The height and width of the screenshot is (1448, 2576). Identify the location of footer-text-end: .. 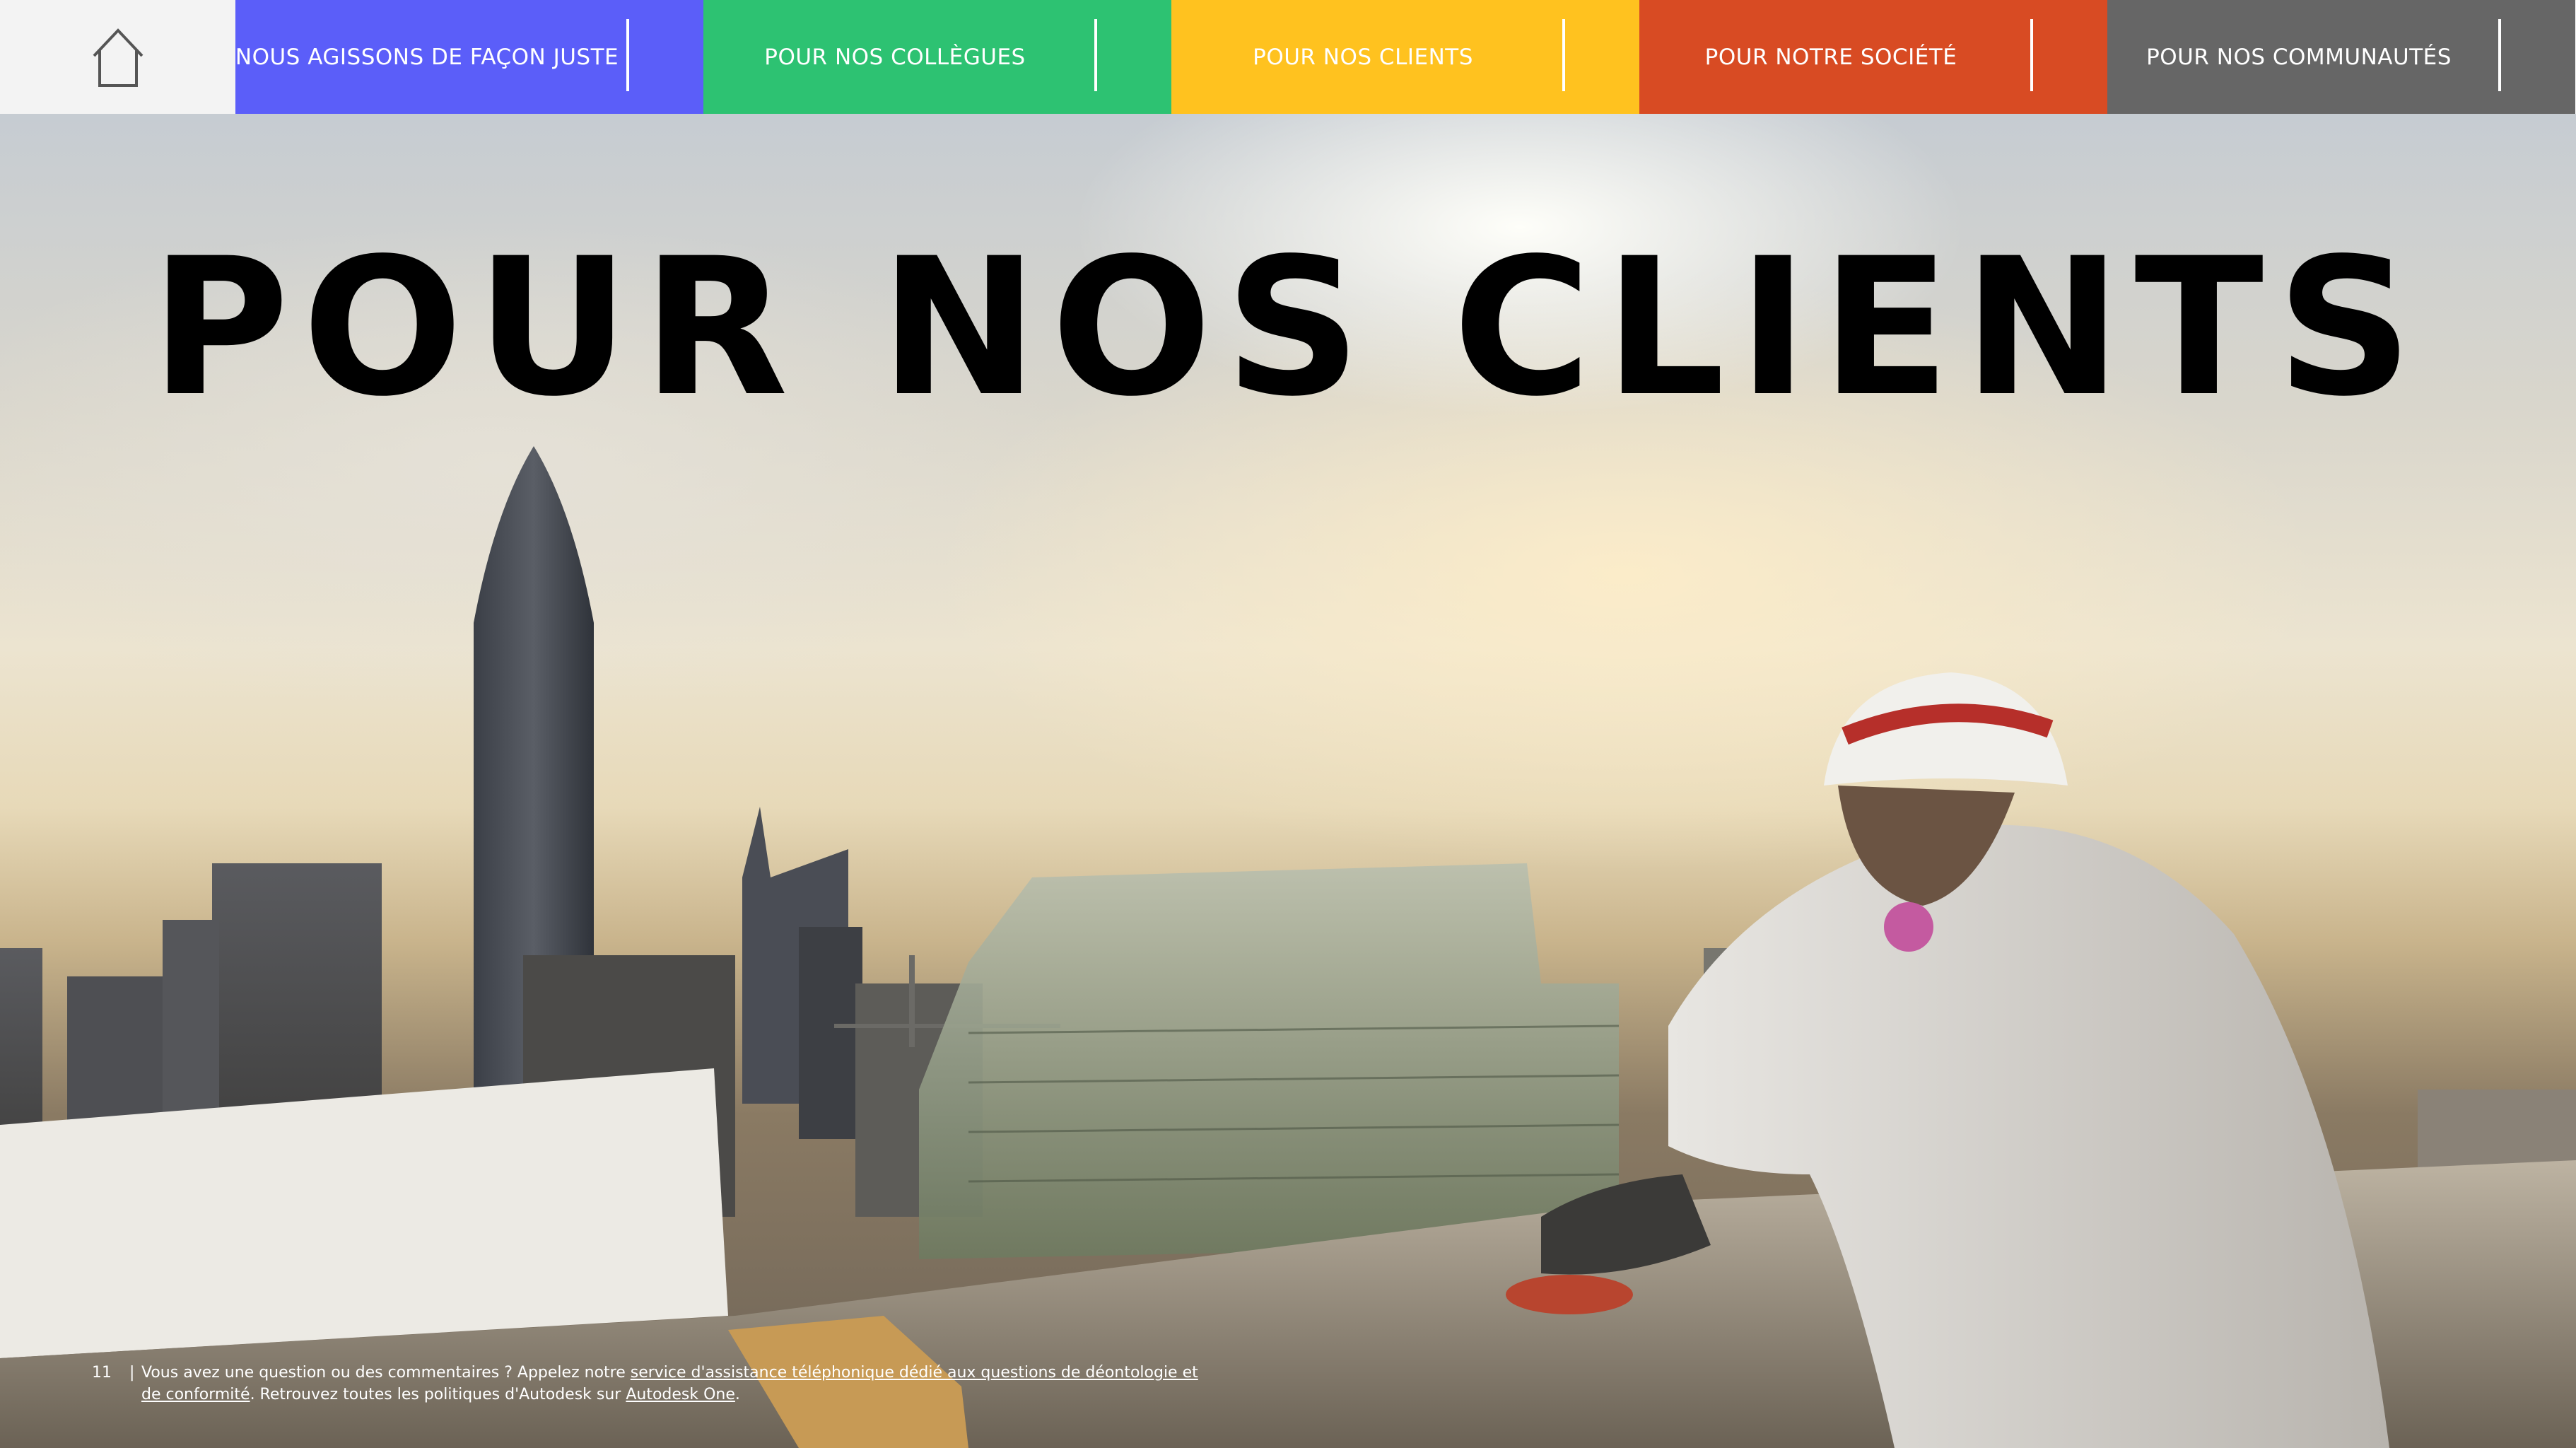
(737, 1394).